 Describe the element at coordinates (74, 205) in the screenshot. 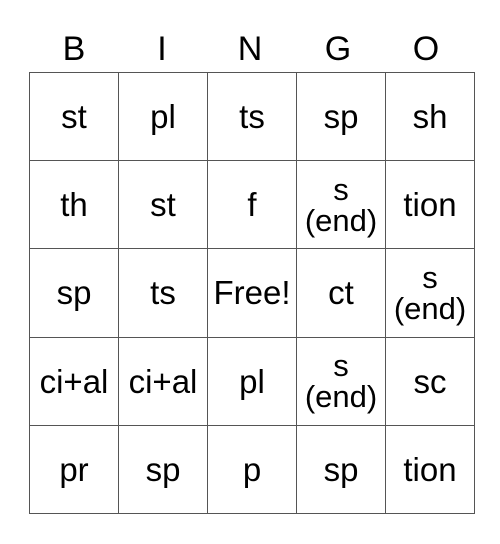

I see `bingo-cell: th` at that location.